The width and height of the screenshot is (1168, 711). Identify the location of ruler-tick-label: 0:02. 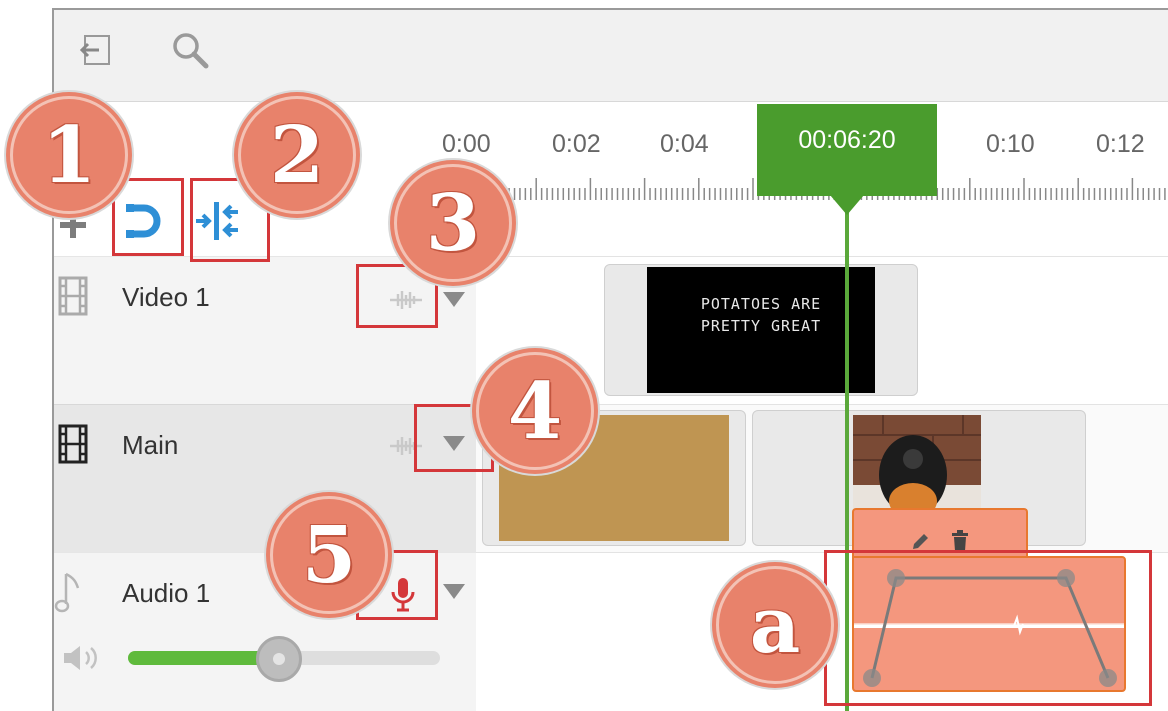
(576, 144).